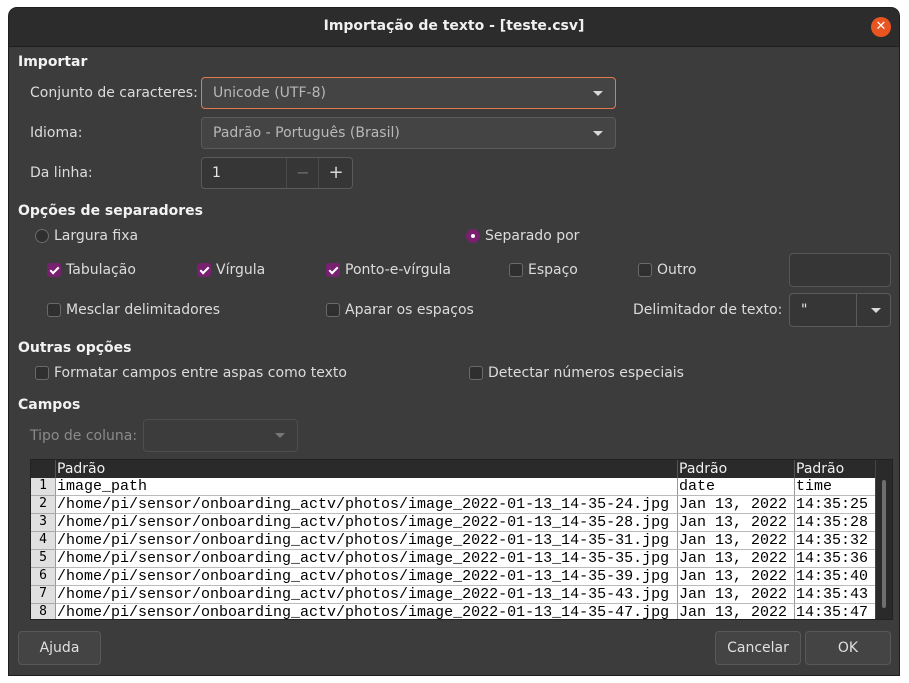 The image size is (909, 683). Describe the element at coordinates (54, 310) in the screenshot. I see `merge-delimiters-checkbox` at that location.